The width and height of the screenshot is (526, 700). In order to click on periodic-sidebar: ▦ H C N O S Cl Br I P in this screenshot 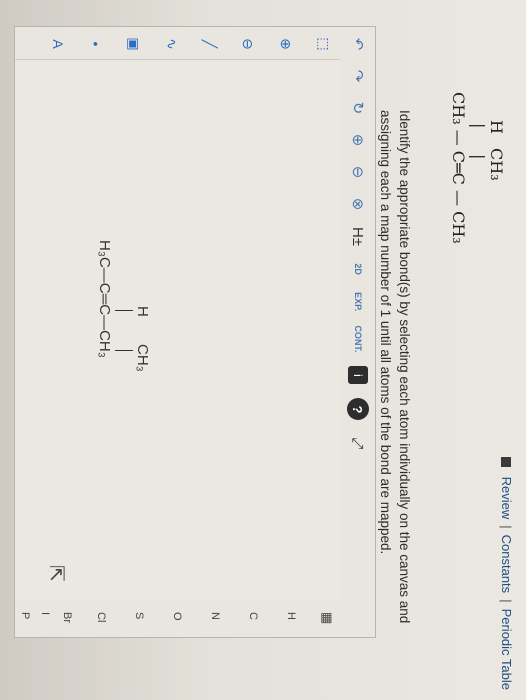, I will do `click(178, 619)`.